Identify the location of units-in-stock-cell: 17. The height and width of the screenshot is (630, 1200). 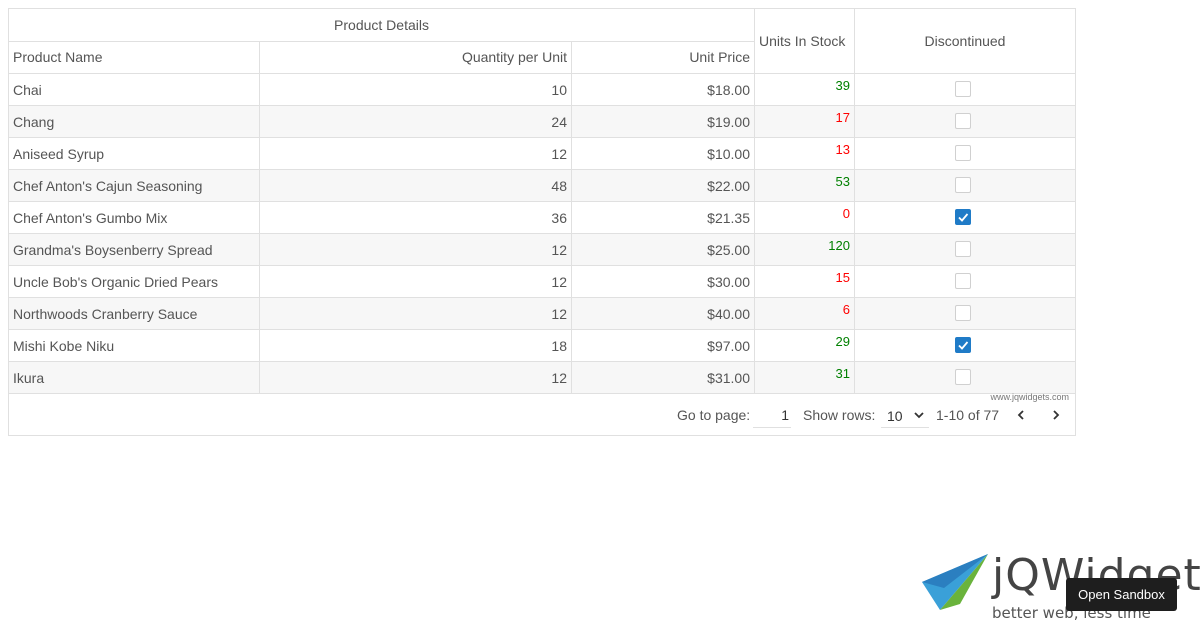
(805, 121).